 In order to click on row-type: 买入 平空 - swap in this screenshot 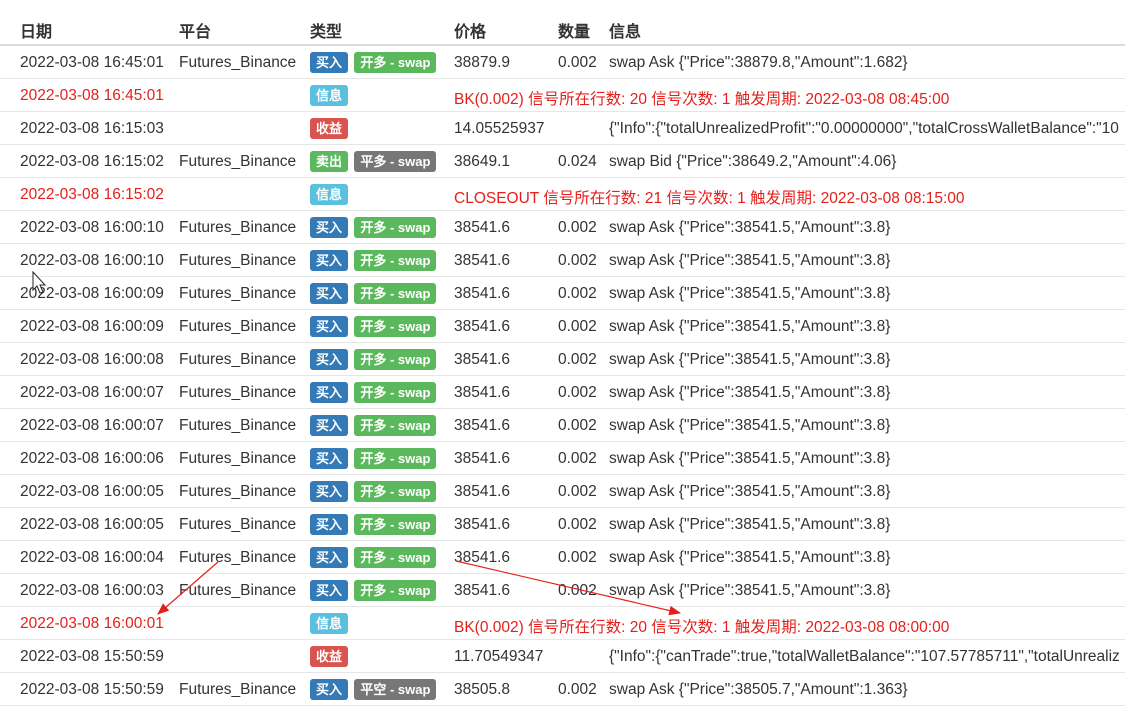, I will do `click(374, 689)`.